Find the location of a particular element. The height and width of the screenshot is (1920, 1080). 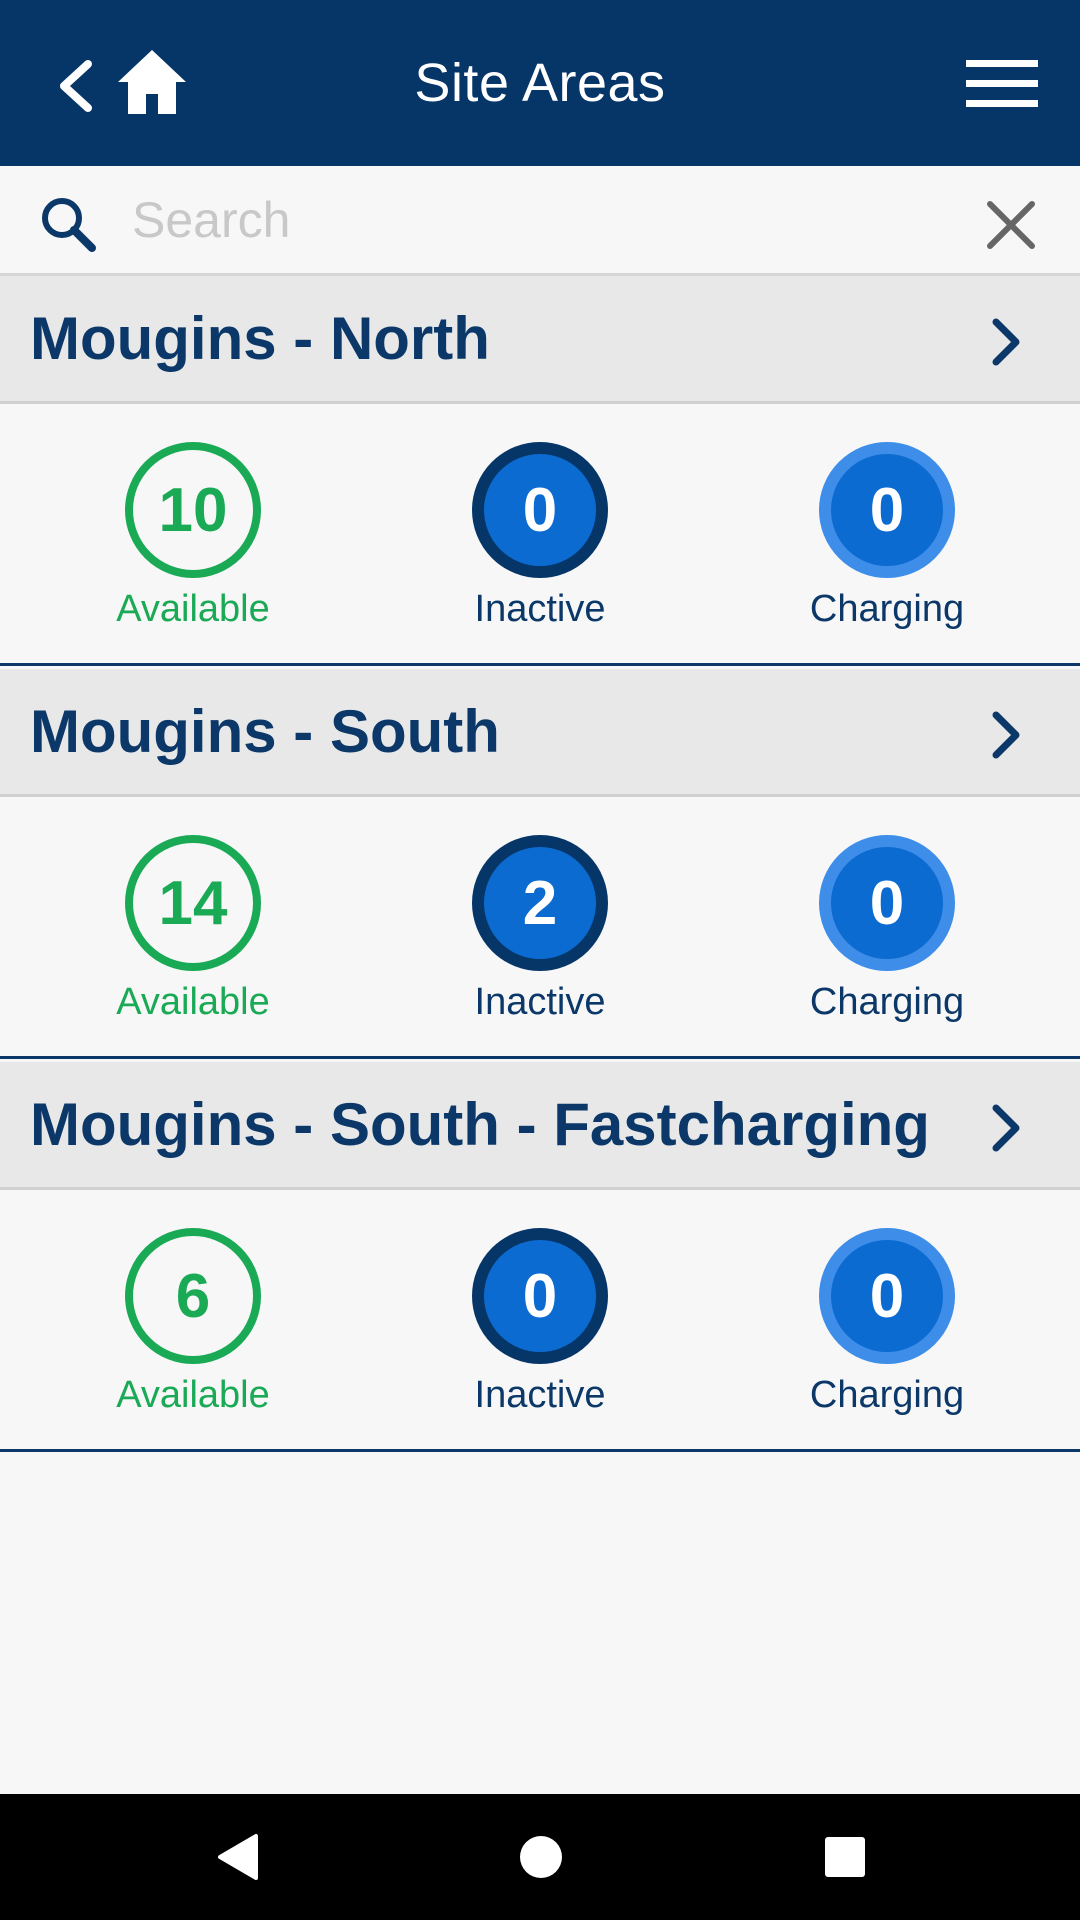

search-input is located at coordinates (532, 220).